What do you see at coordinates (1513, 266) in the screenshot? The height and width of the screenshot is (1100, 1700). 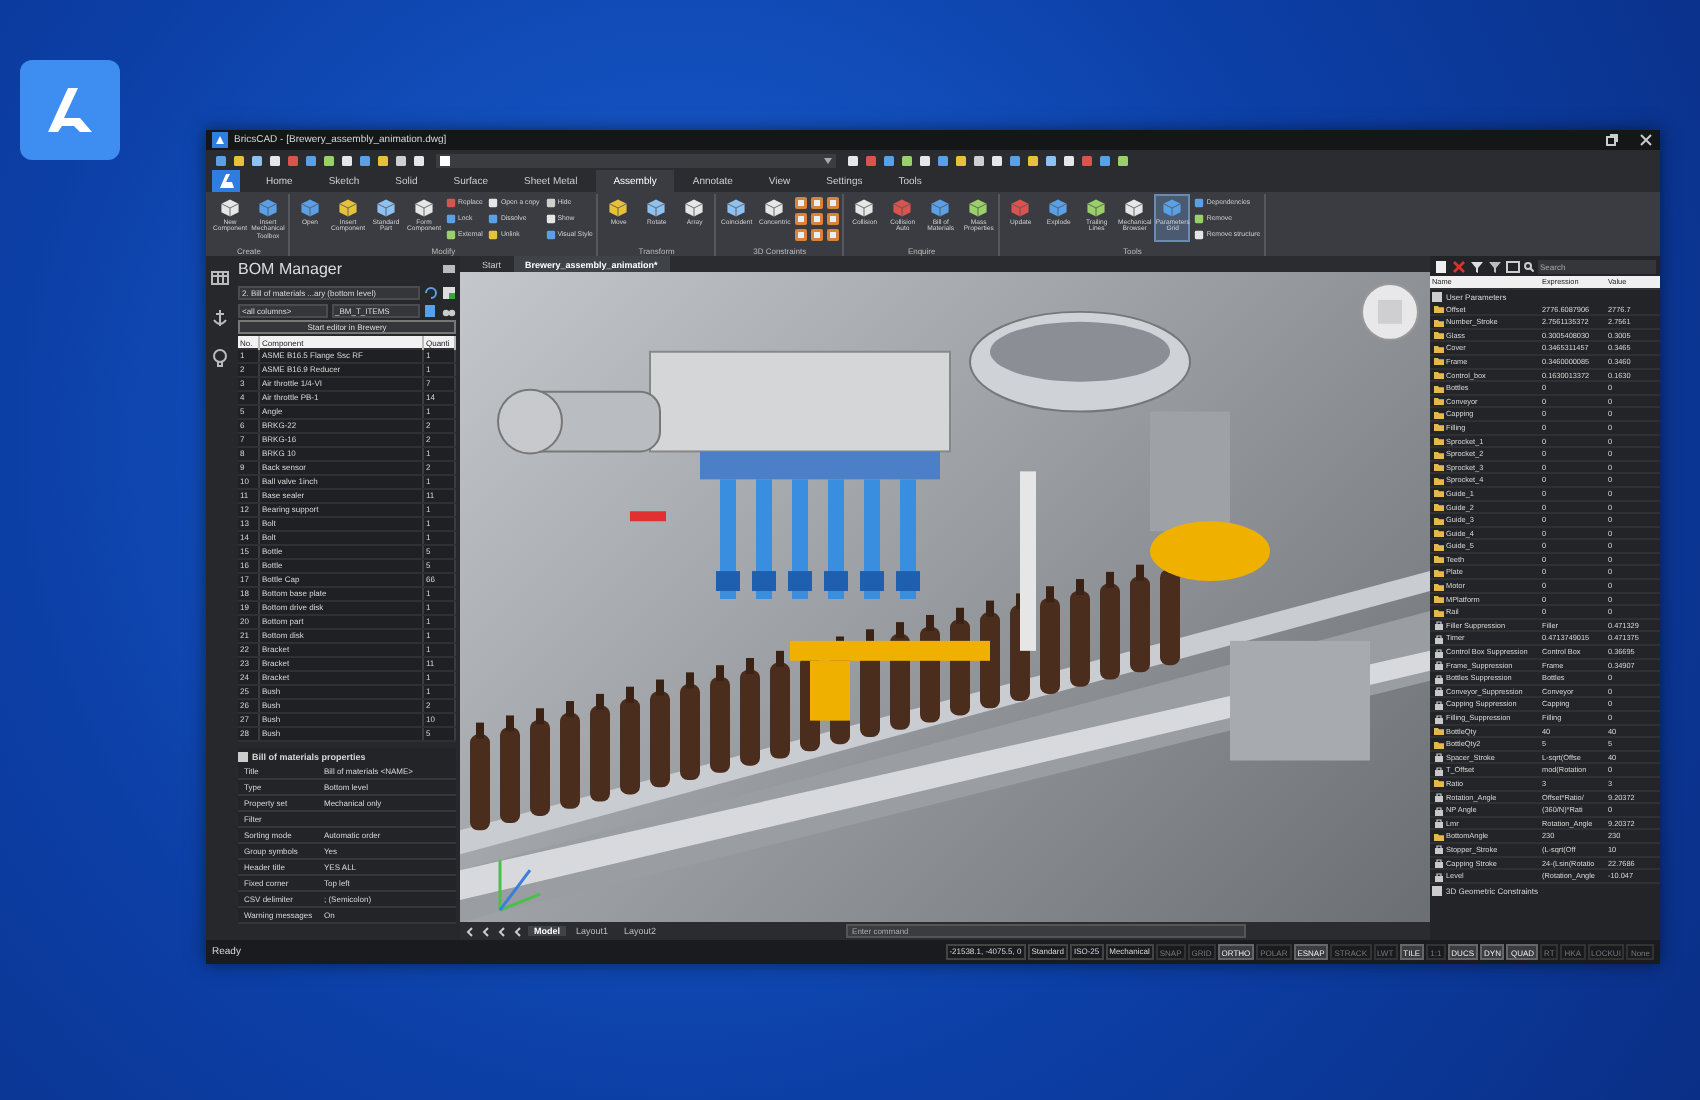 I see `grid-icon` at bounding box center [1513, 266].